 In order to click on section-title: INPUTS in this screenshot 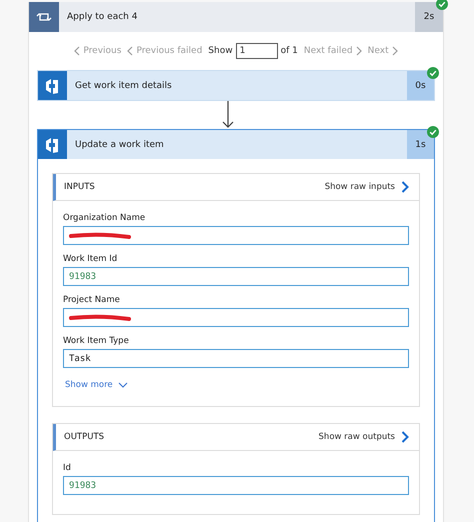, I will do `click(79, 187)`.